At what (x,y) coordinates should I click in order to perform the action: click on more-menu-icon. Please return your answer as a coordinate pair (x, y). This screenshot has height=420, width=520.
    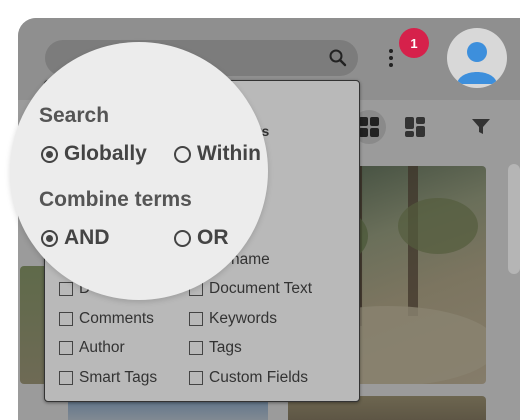
    Looking at the image, I should click on (391, 59).